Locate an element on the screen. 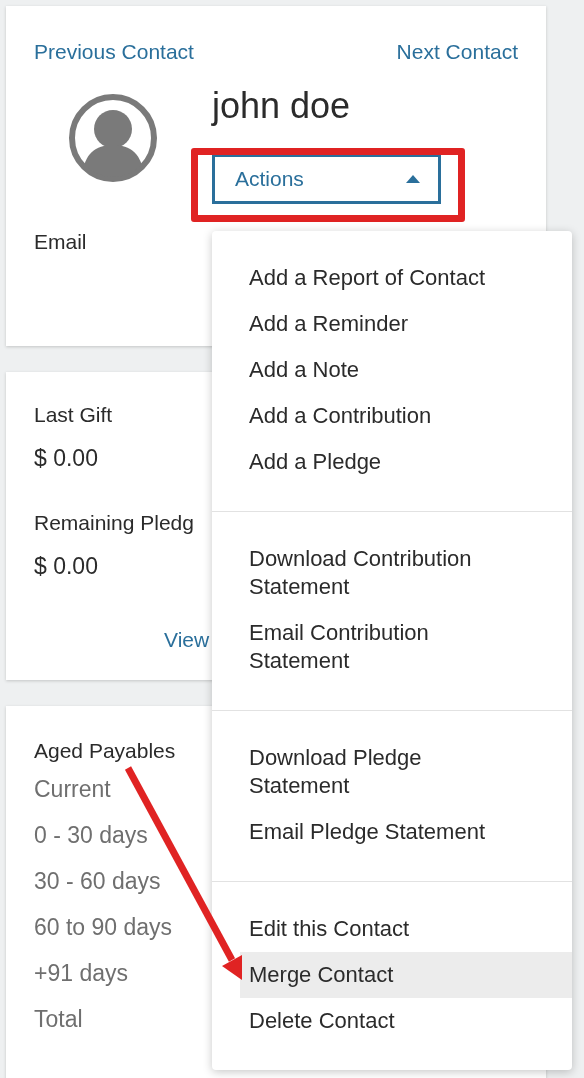 This screenshot has width=584, height=1078. field-label: Remaining Pledg is located at coordinates (114, 523).